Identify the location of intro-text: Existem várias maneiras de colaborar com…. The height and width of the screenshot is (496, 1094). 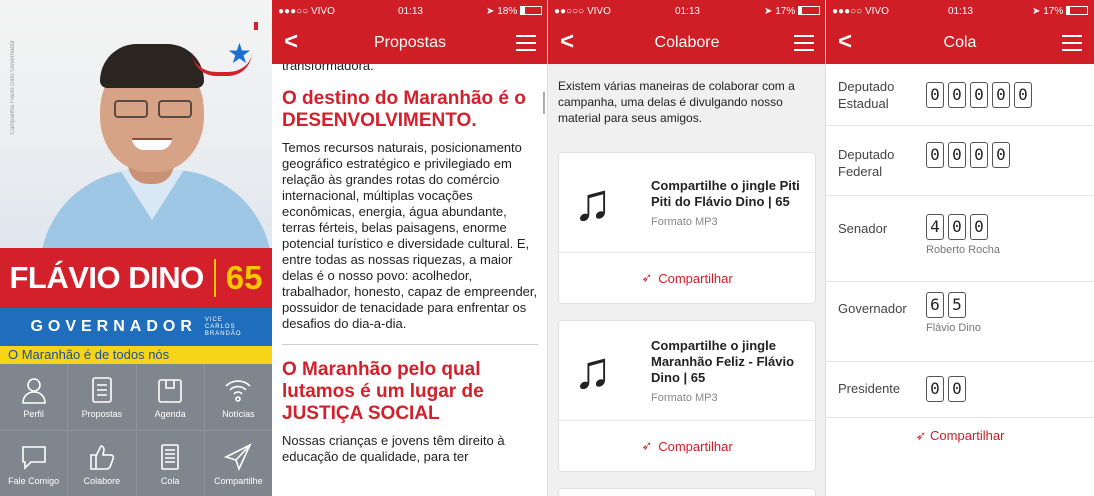
(676, 102).